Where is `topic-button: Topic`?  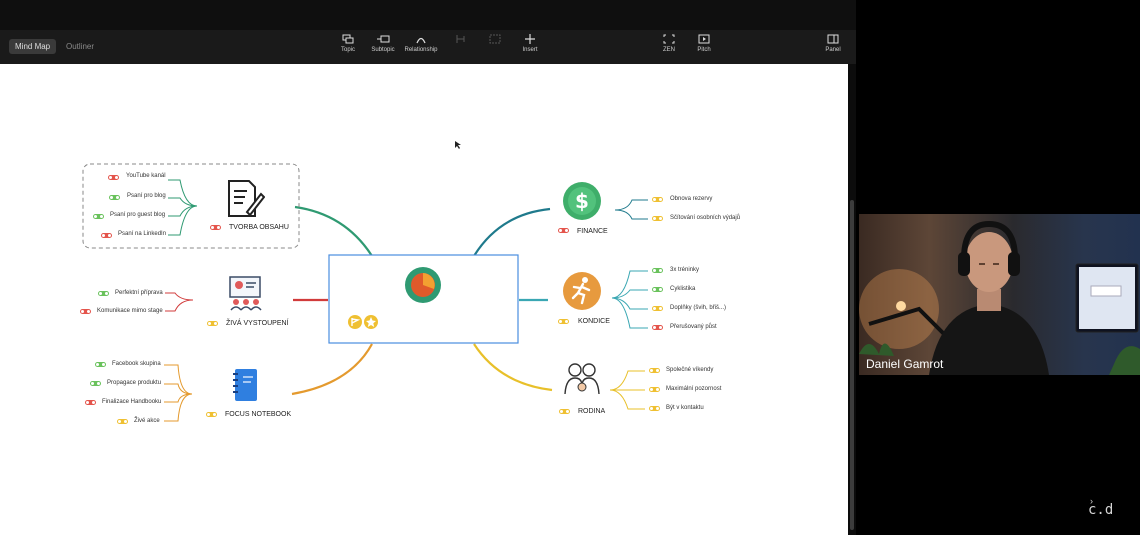 topic-button: Topic is located at coordinates (348, 43).